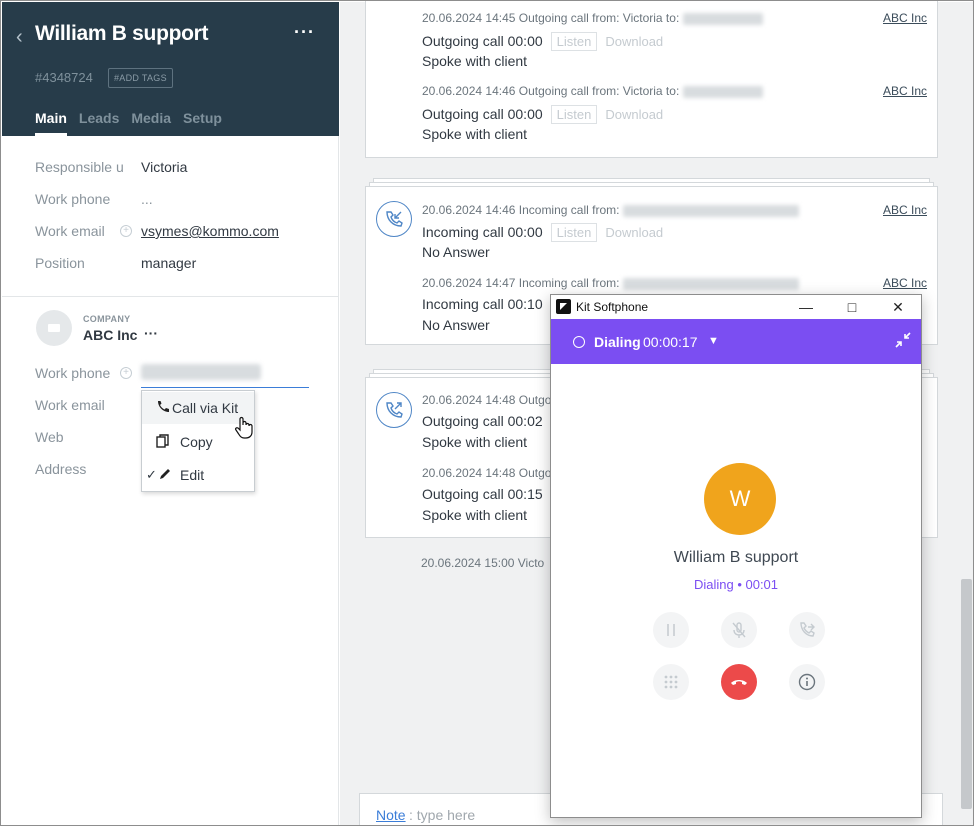  What do you see at coordinates (225, 387) in the screenshot?
I see `phone-field-focus-line` at bounding box center [225, 387].